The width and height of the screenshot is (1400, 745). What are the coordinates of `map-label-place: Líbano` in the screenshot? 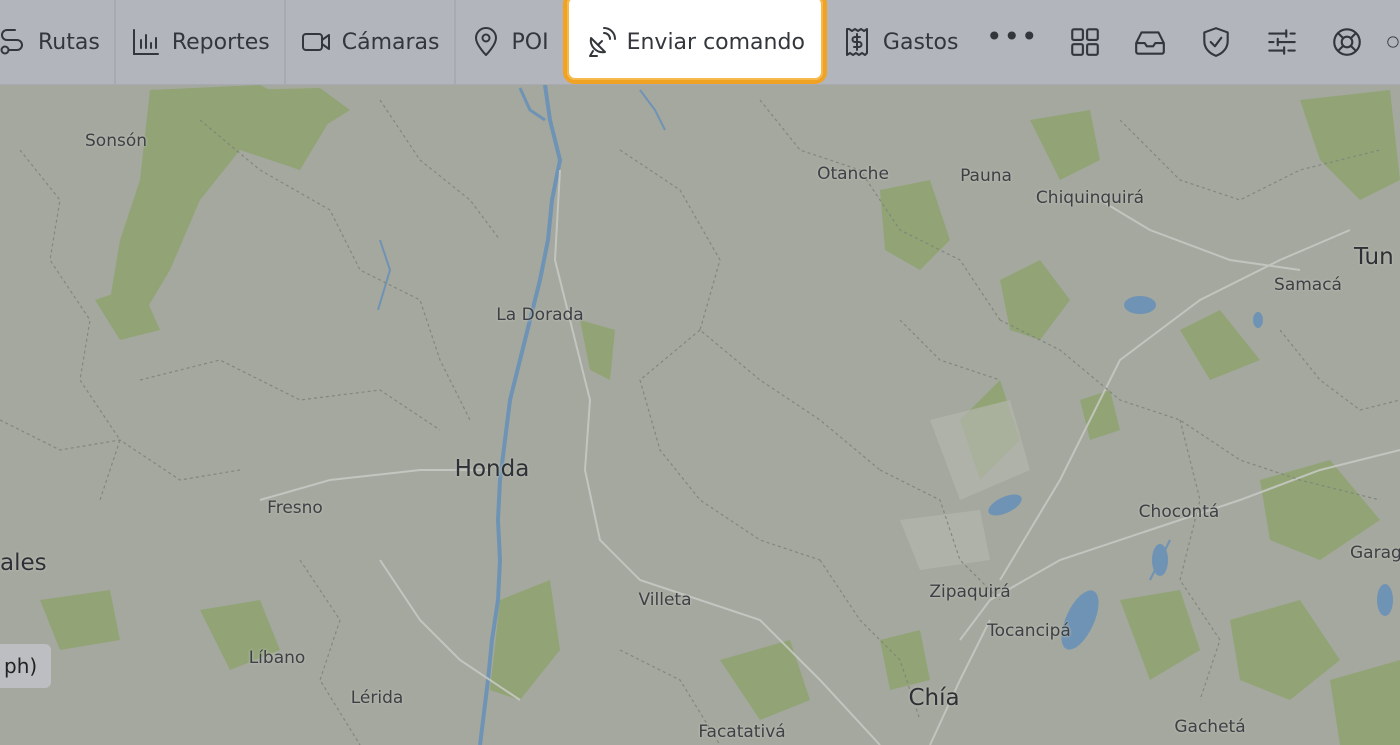 It's located at (277, 658).